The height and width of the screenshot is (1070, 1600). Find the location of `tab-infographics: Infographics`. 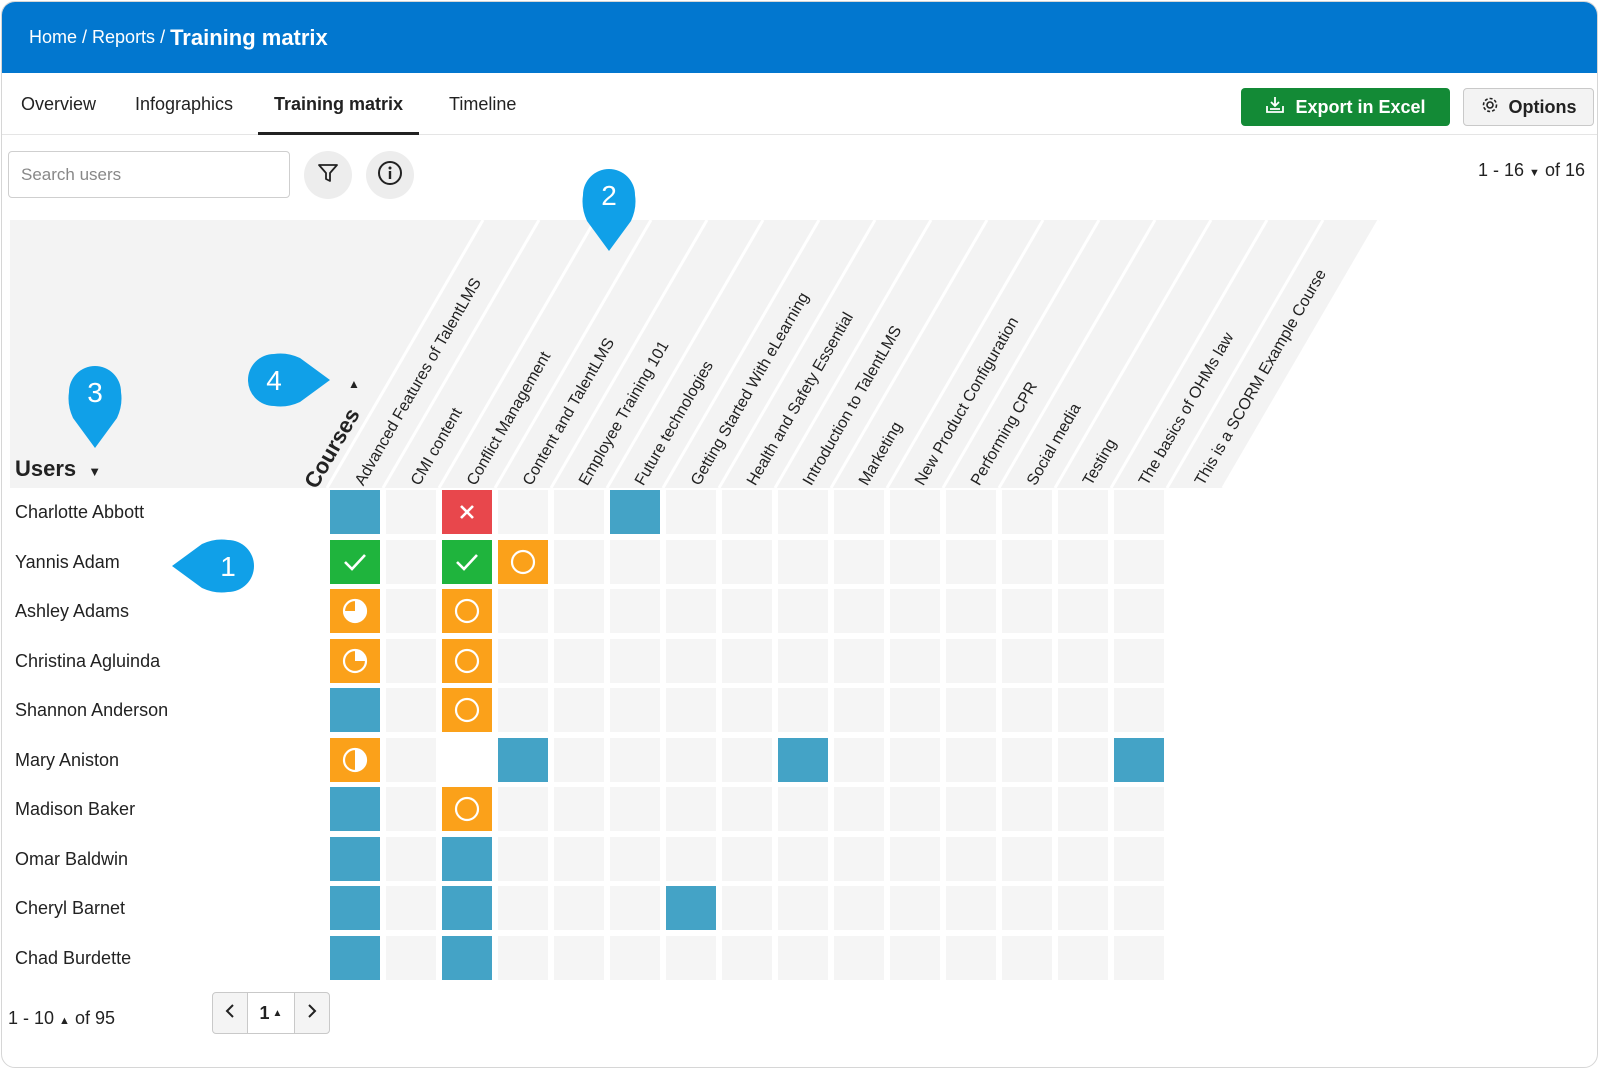

tab-infographics: Infographics is located at coordinates (184, 104).